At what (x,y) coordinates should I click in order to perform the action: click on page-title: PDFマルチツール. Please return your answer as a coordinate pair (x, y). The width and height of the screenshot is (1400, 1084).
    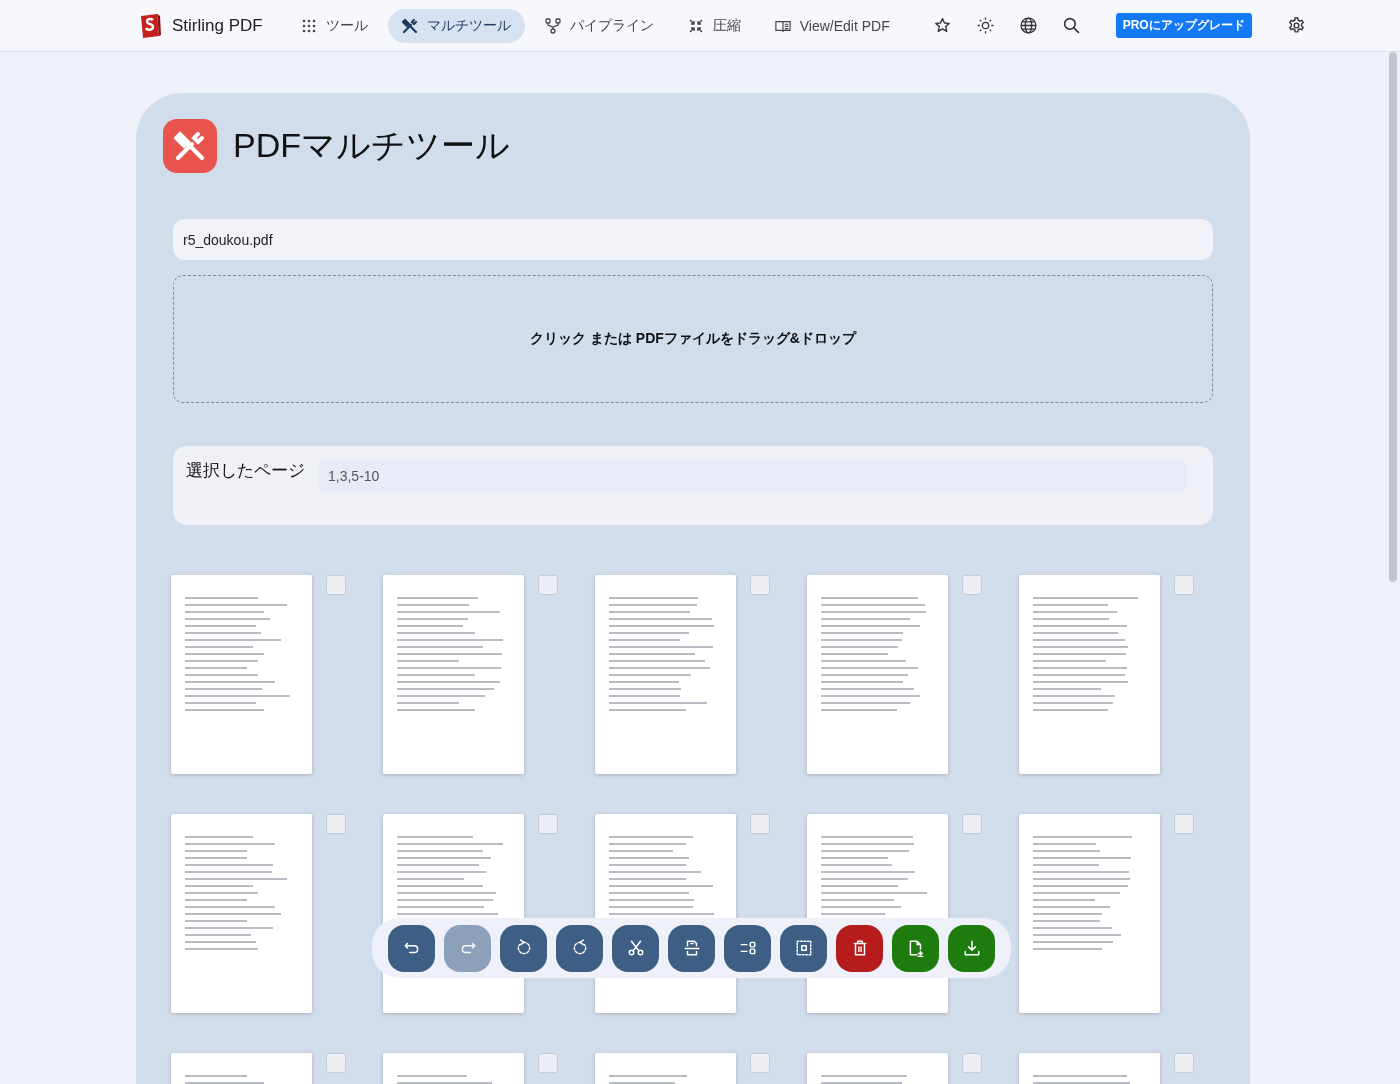
    Looking at the image, I should click on (371, 145).